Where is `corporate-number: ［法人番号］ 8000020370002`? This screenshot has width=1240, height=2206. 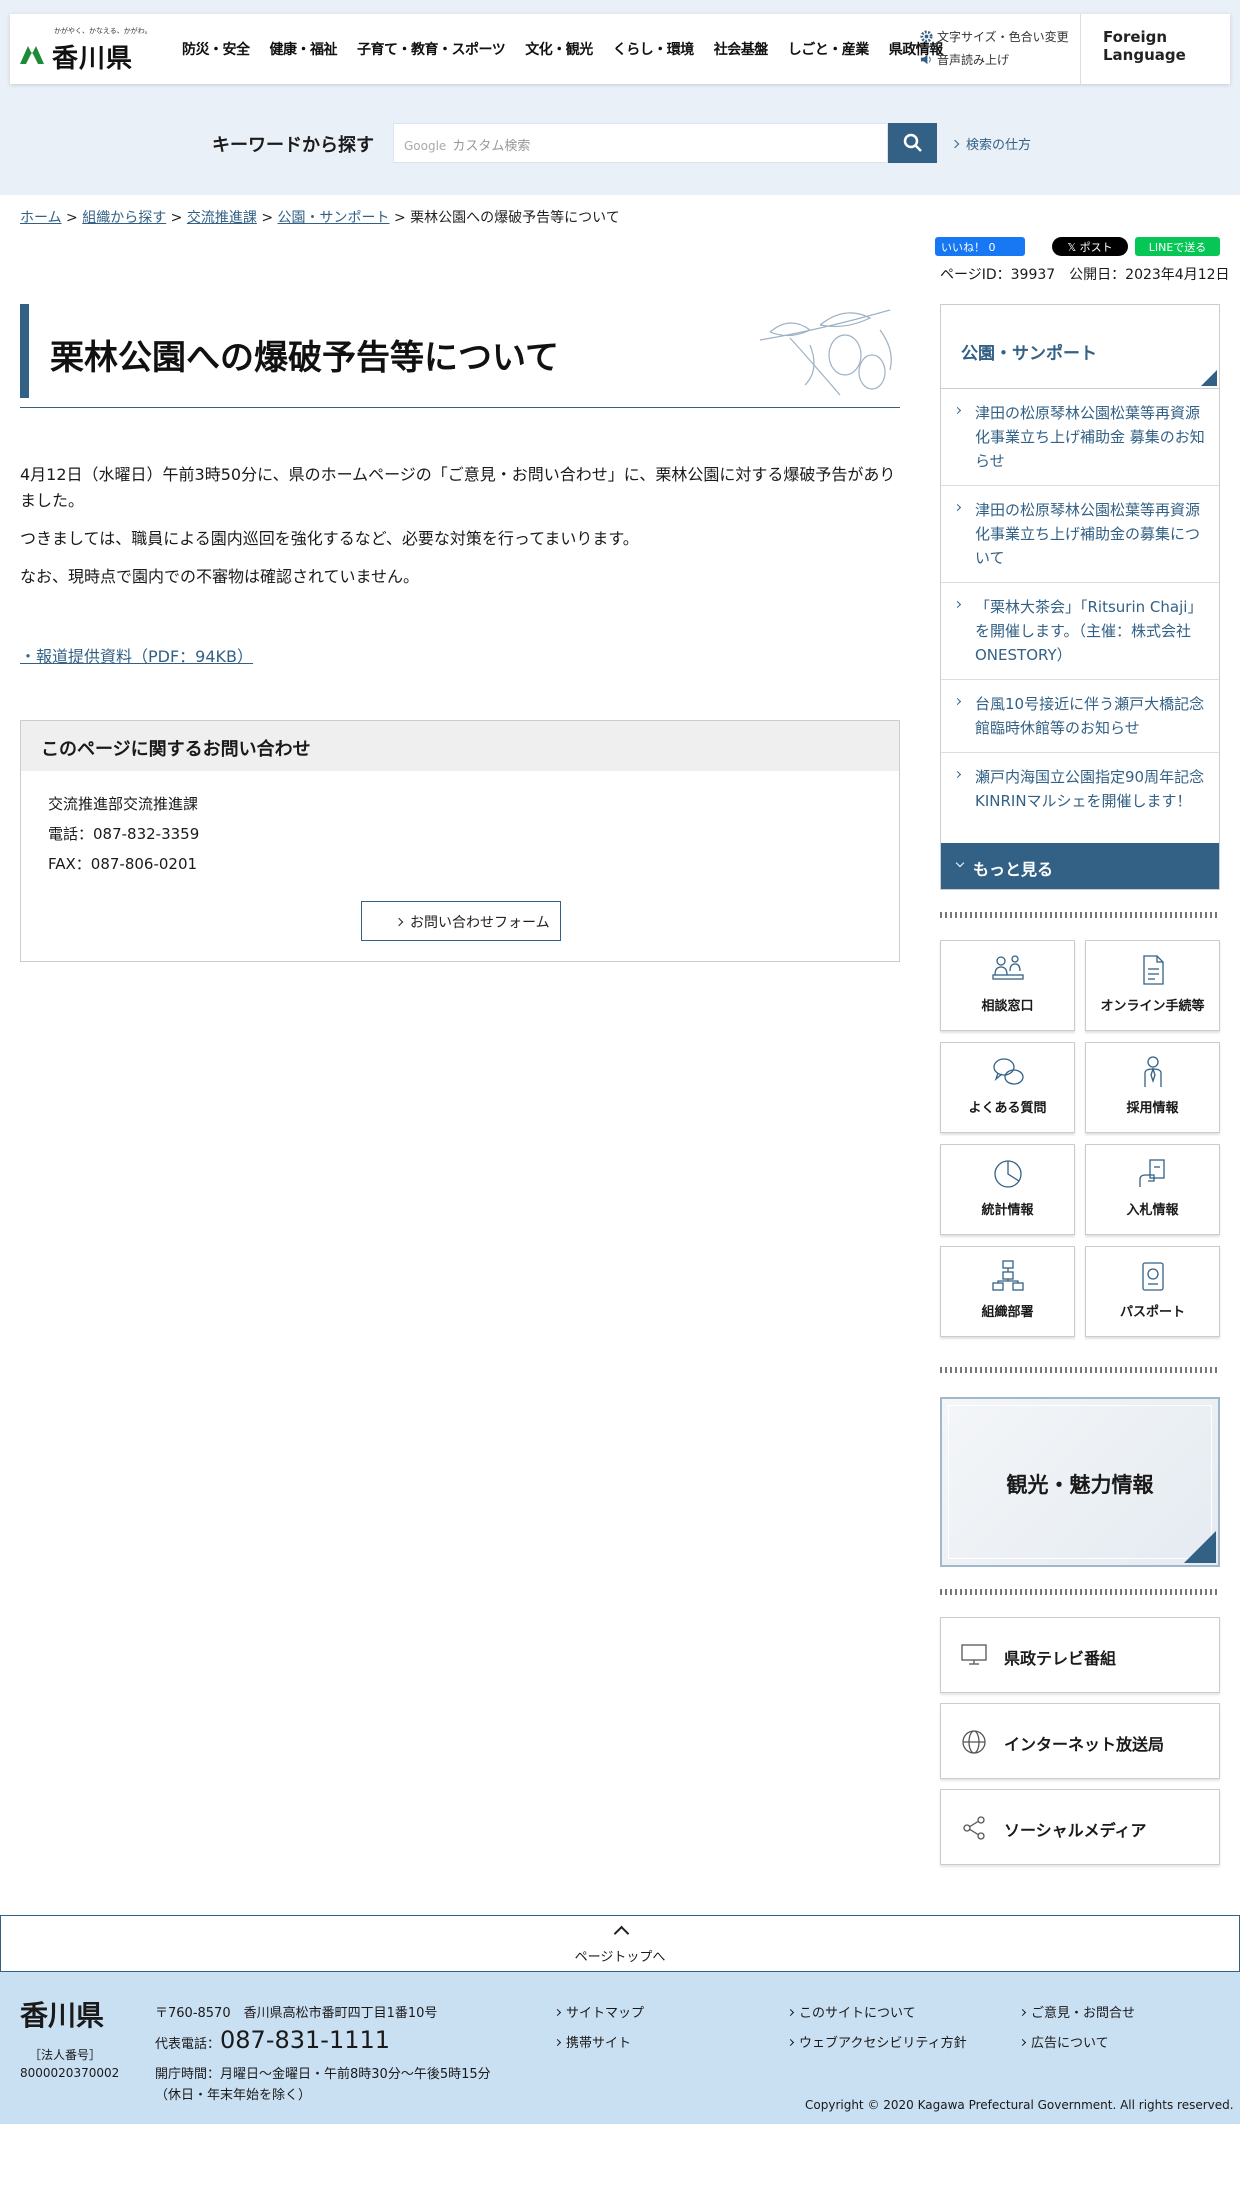
corporate-number: ［法人番号］ 8000020370002 is located at coordinates (70, 2064).